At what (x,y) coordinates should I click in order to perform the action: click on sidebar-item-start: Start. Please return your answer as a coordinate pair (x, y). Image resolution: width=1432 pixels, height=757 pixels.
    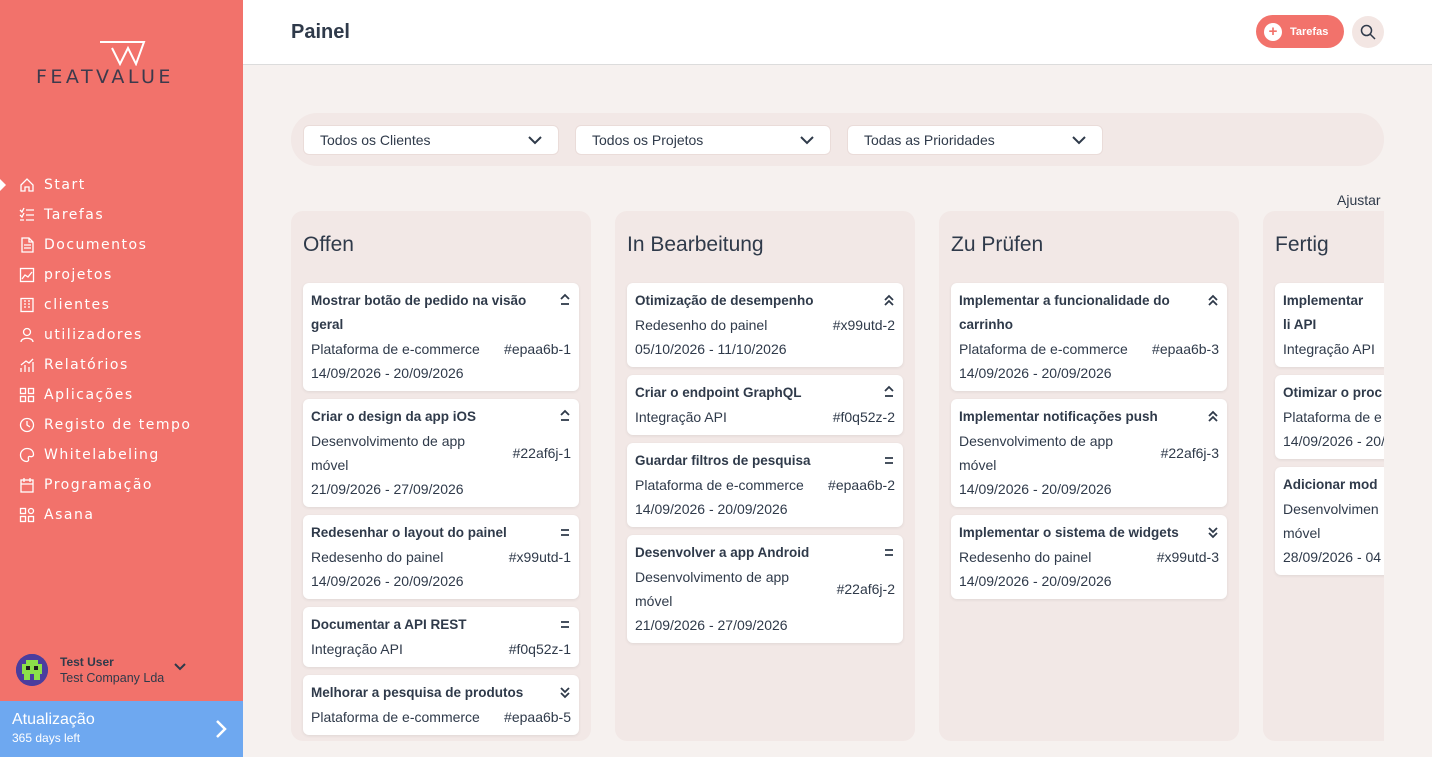
    Looking at the image, I should click on (121, 185).